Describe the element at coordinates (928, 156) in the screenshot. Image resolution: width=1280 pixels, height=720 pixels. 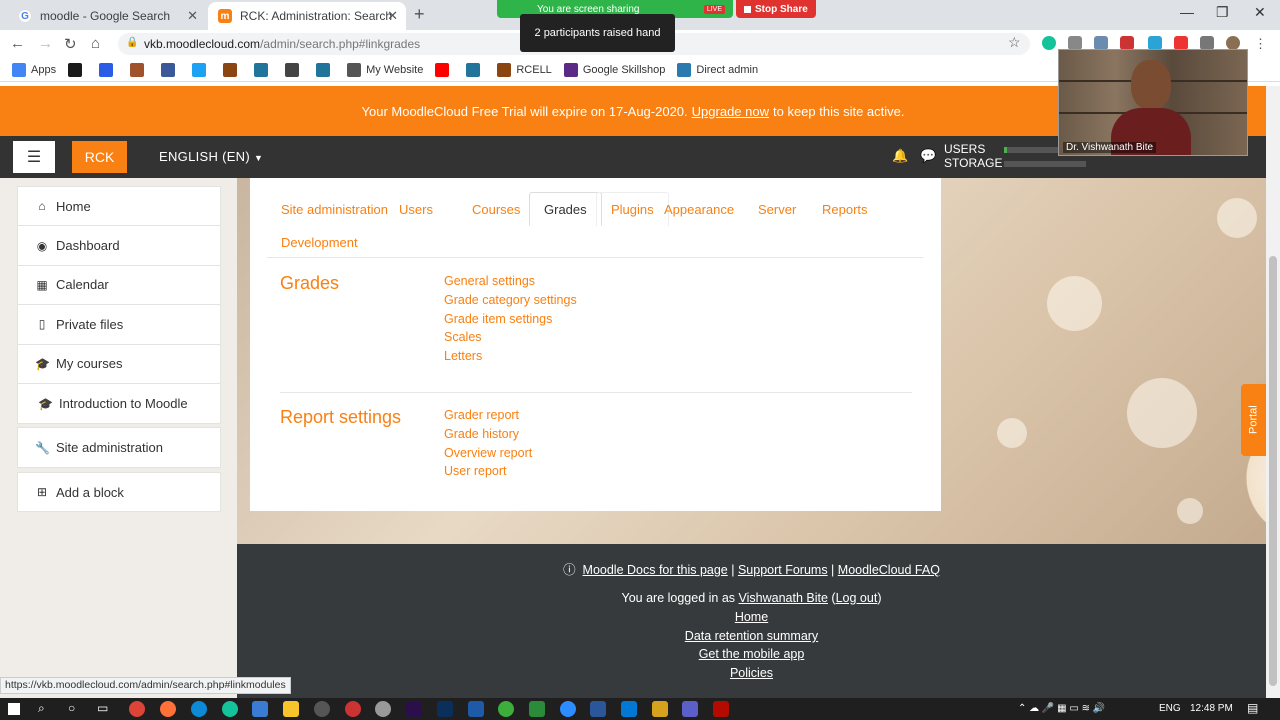
I see `messages-icon: 💬` at that location.